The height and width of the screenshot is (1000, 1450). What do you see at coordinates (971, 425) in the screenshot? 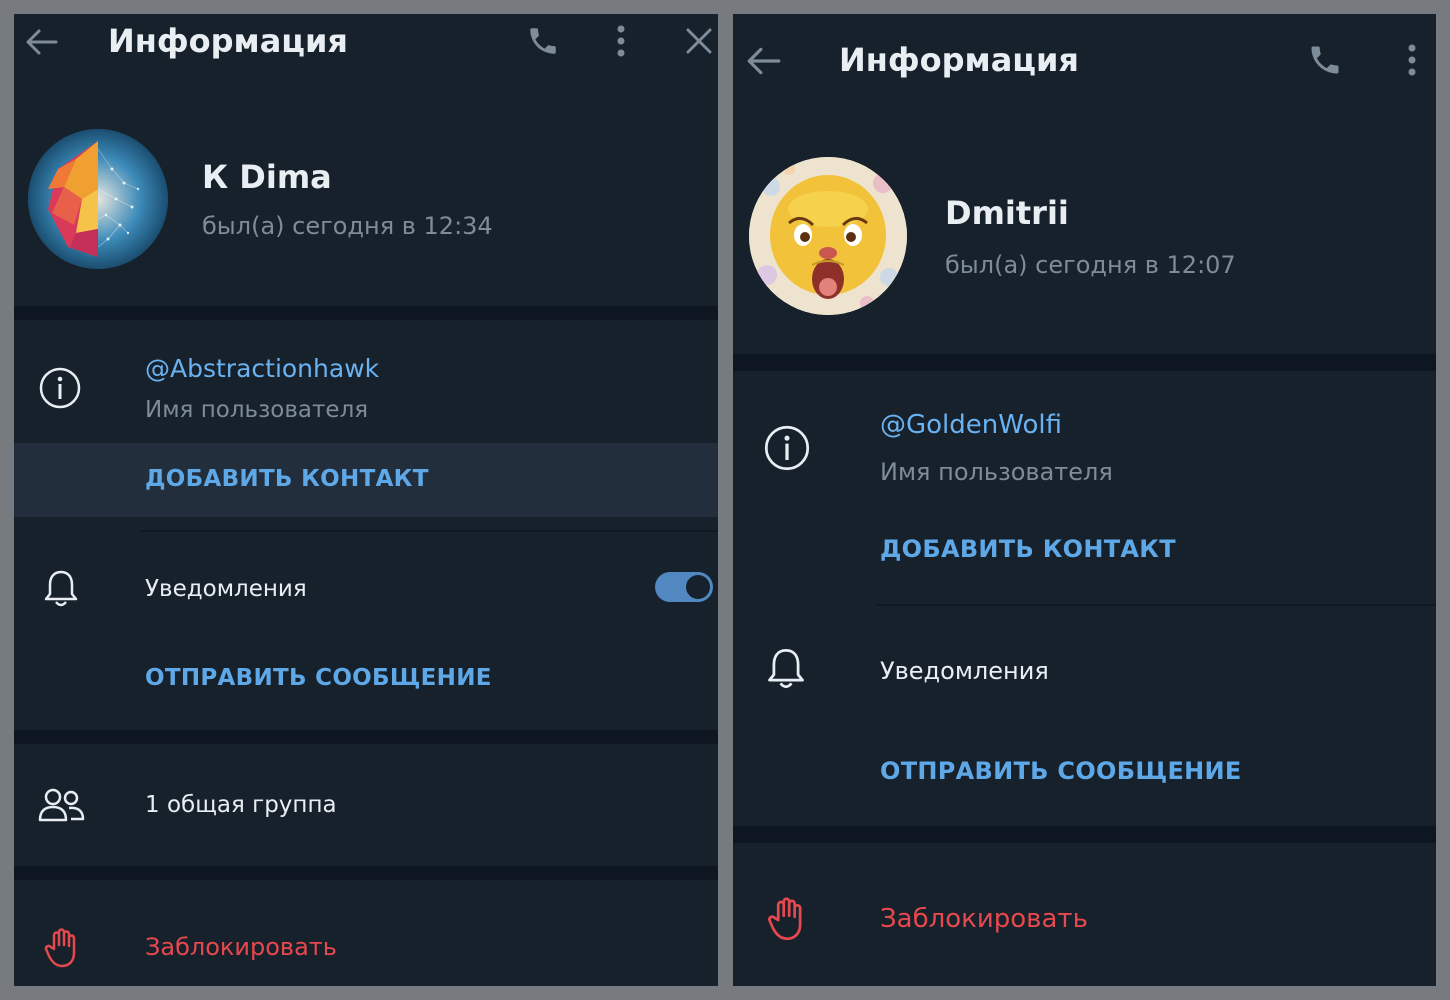
I see `username-value: @GoldenWolfi` at bounding box center [971, 425].